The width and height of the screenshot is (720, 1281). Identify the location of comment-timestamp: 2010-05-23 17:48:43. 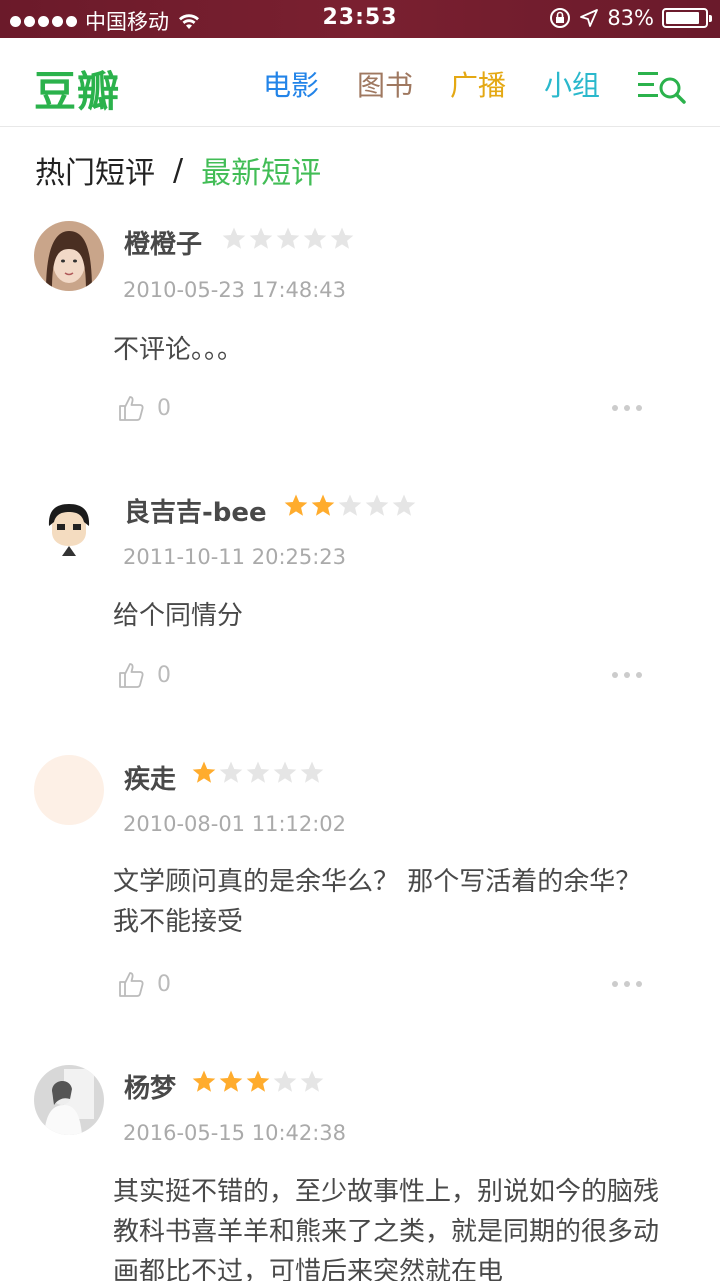
(235, 290).